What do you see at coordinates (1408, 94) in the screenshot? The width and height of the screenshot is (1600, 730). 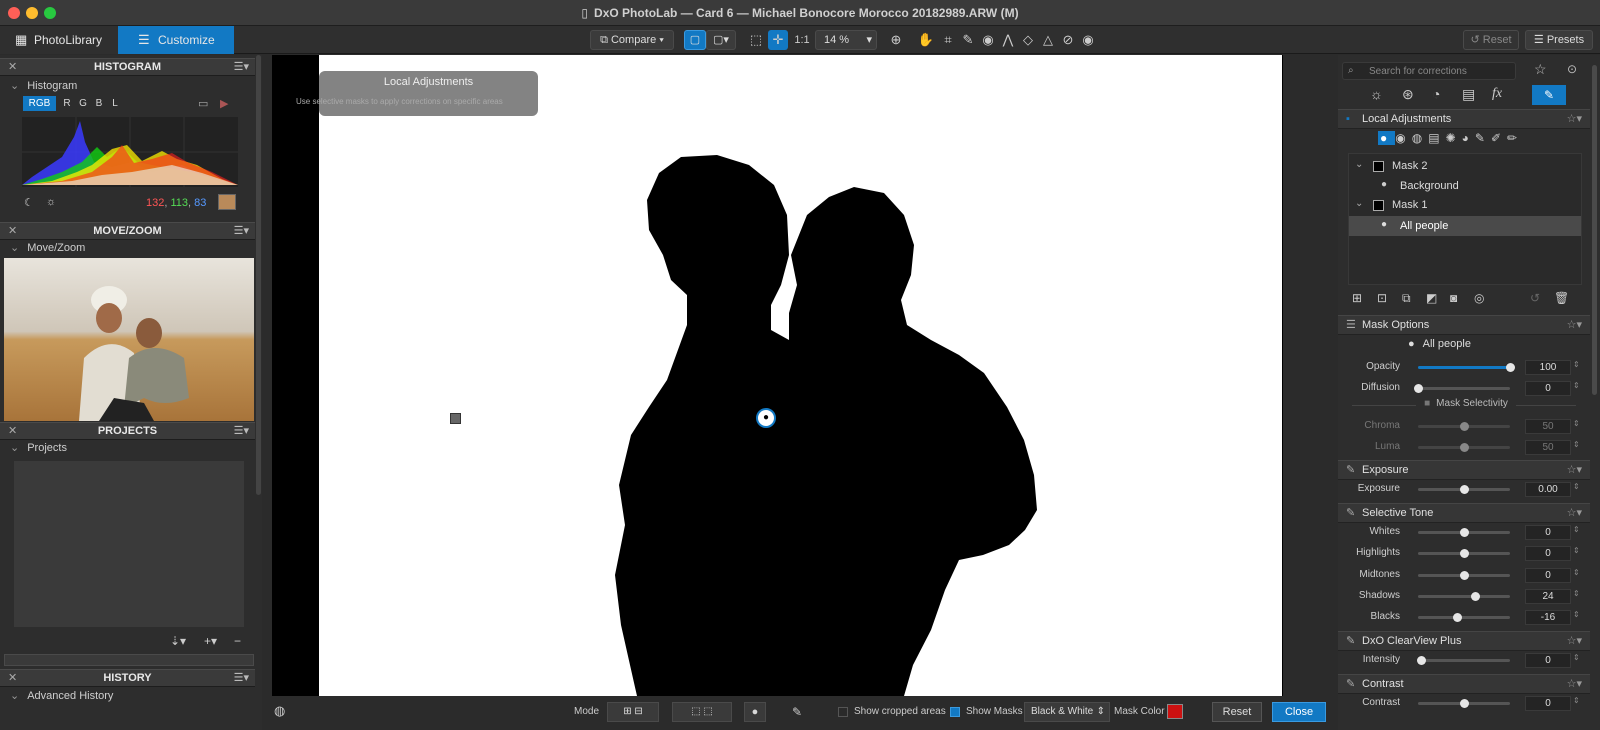 I see `color-tab-icon: ⊛` at bounding box center [1408, 94].